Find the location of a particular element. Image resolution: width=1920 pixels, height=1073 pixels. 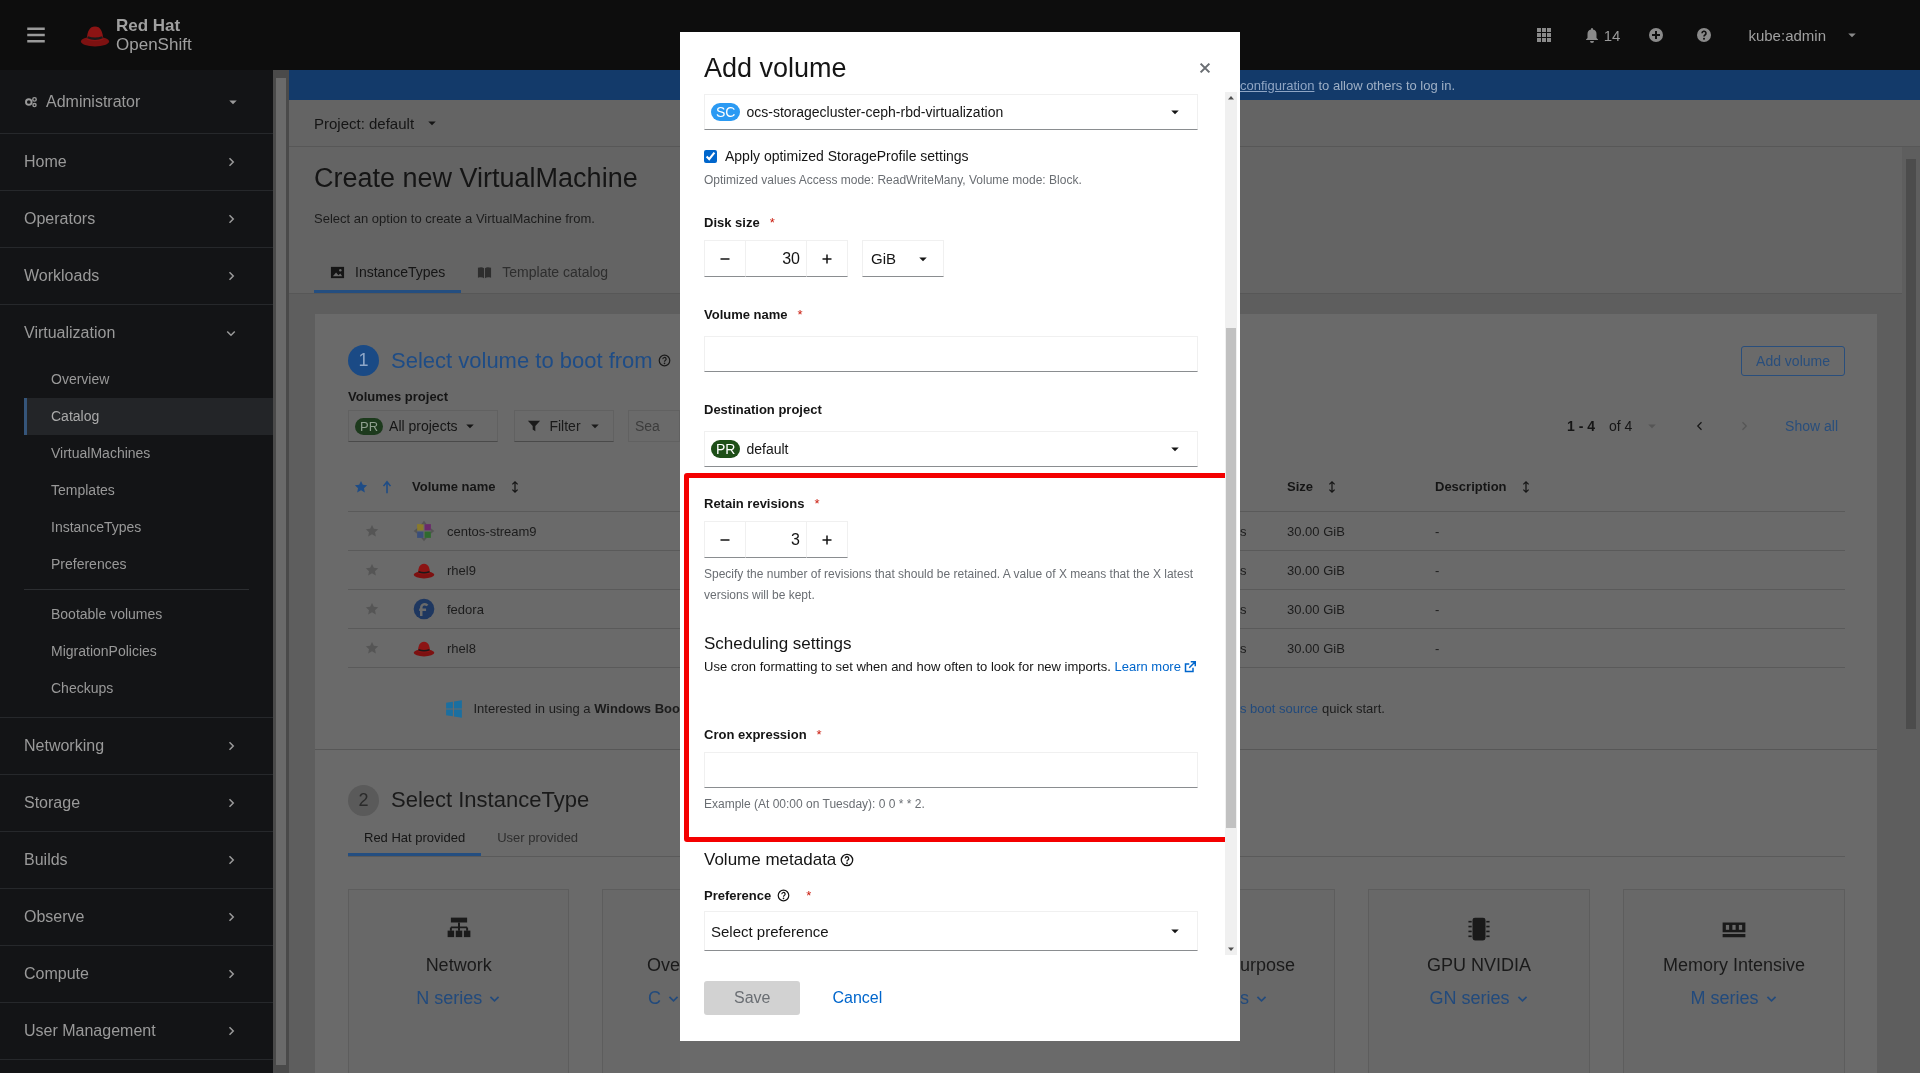

nav-item: Preferences is located at coordinates (148, 564).